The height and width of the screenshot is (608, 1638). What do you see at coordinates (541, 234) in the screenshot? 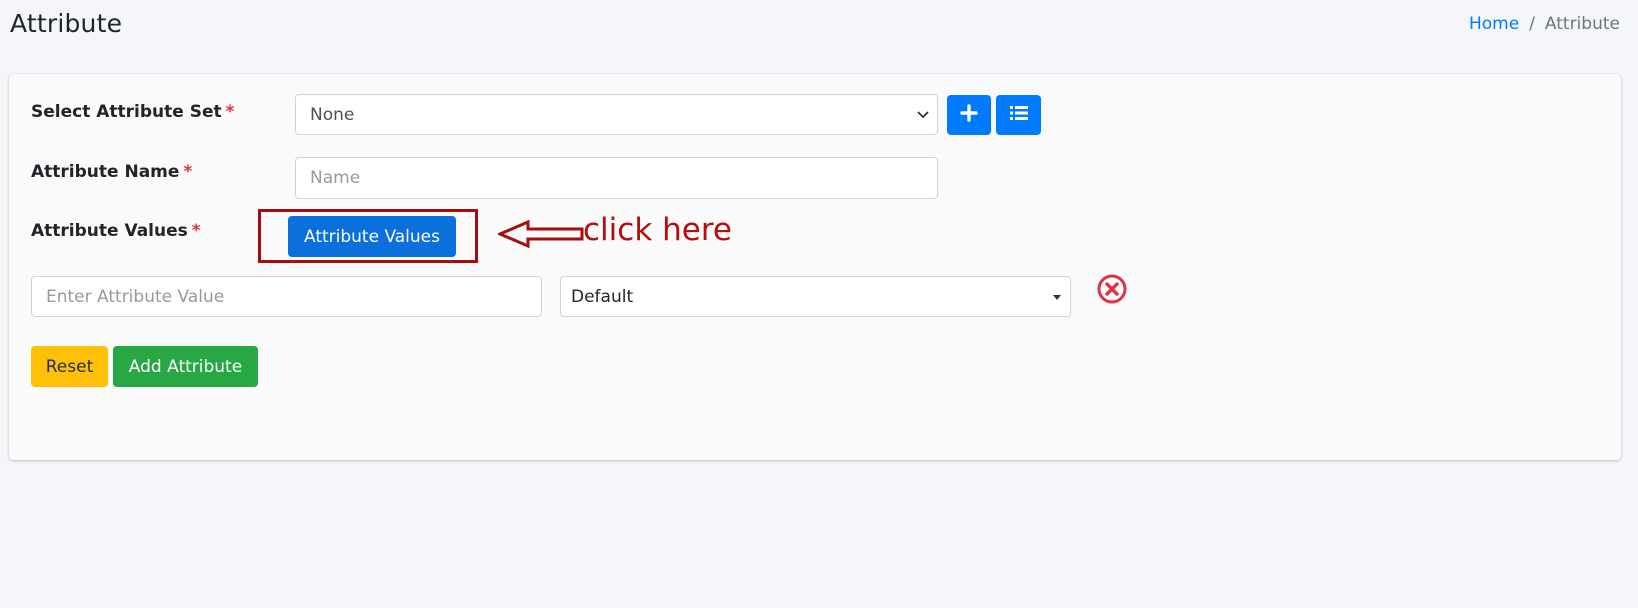
I see `annotation-arrow-icon` at bounding box center [541, 234].